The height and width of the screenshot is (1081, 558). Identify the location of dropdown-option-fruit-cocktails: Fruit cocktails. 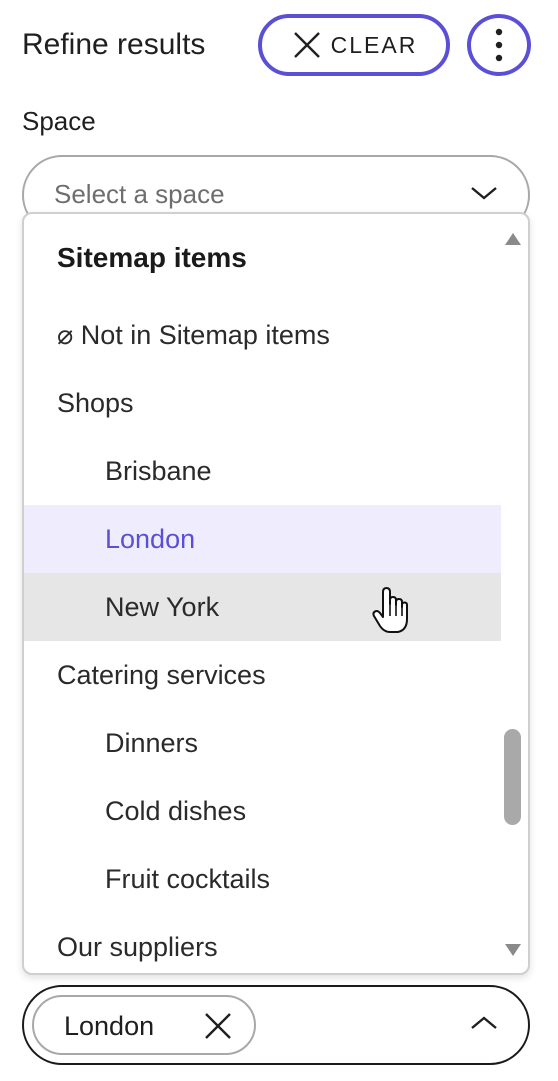
(262, 879).